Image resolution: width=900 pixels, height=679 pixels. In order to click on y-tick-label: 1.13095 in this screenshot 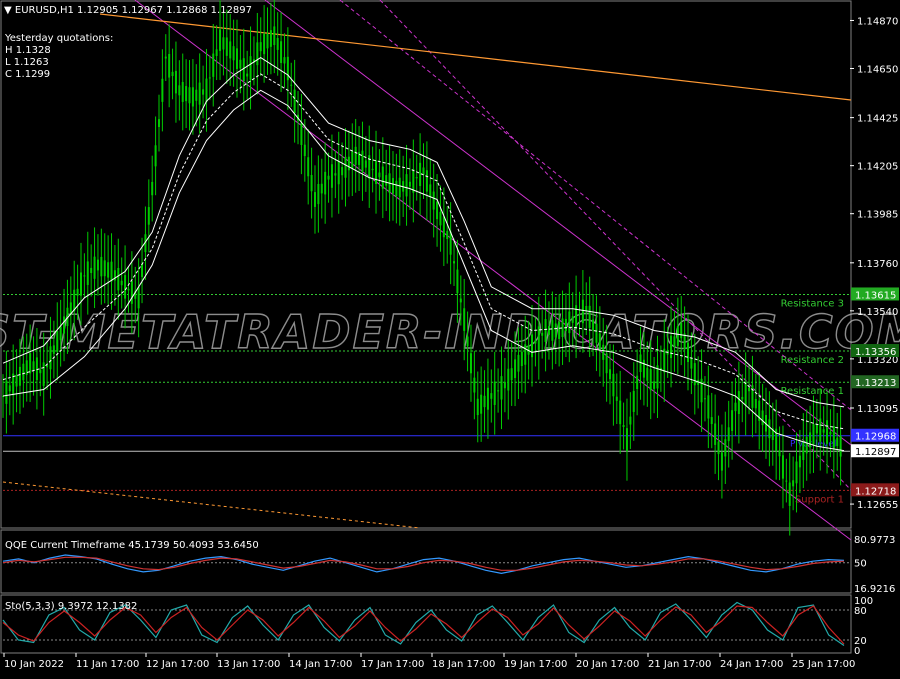, I will do `click(877, 409)`.